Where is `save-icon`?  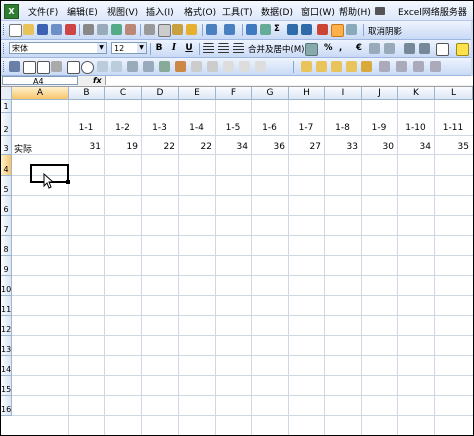
save-icon is located at coordinates (42, 29).